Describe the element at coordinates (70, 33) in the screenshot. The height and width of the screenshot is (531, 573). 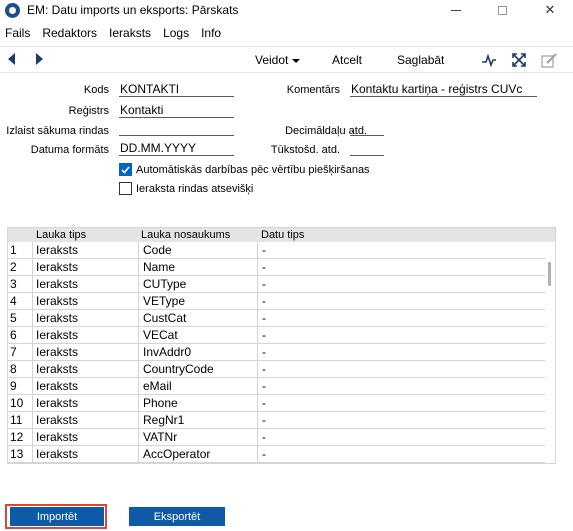
I see `menu-redaktors: Redaktors` at that location.